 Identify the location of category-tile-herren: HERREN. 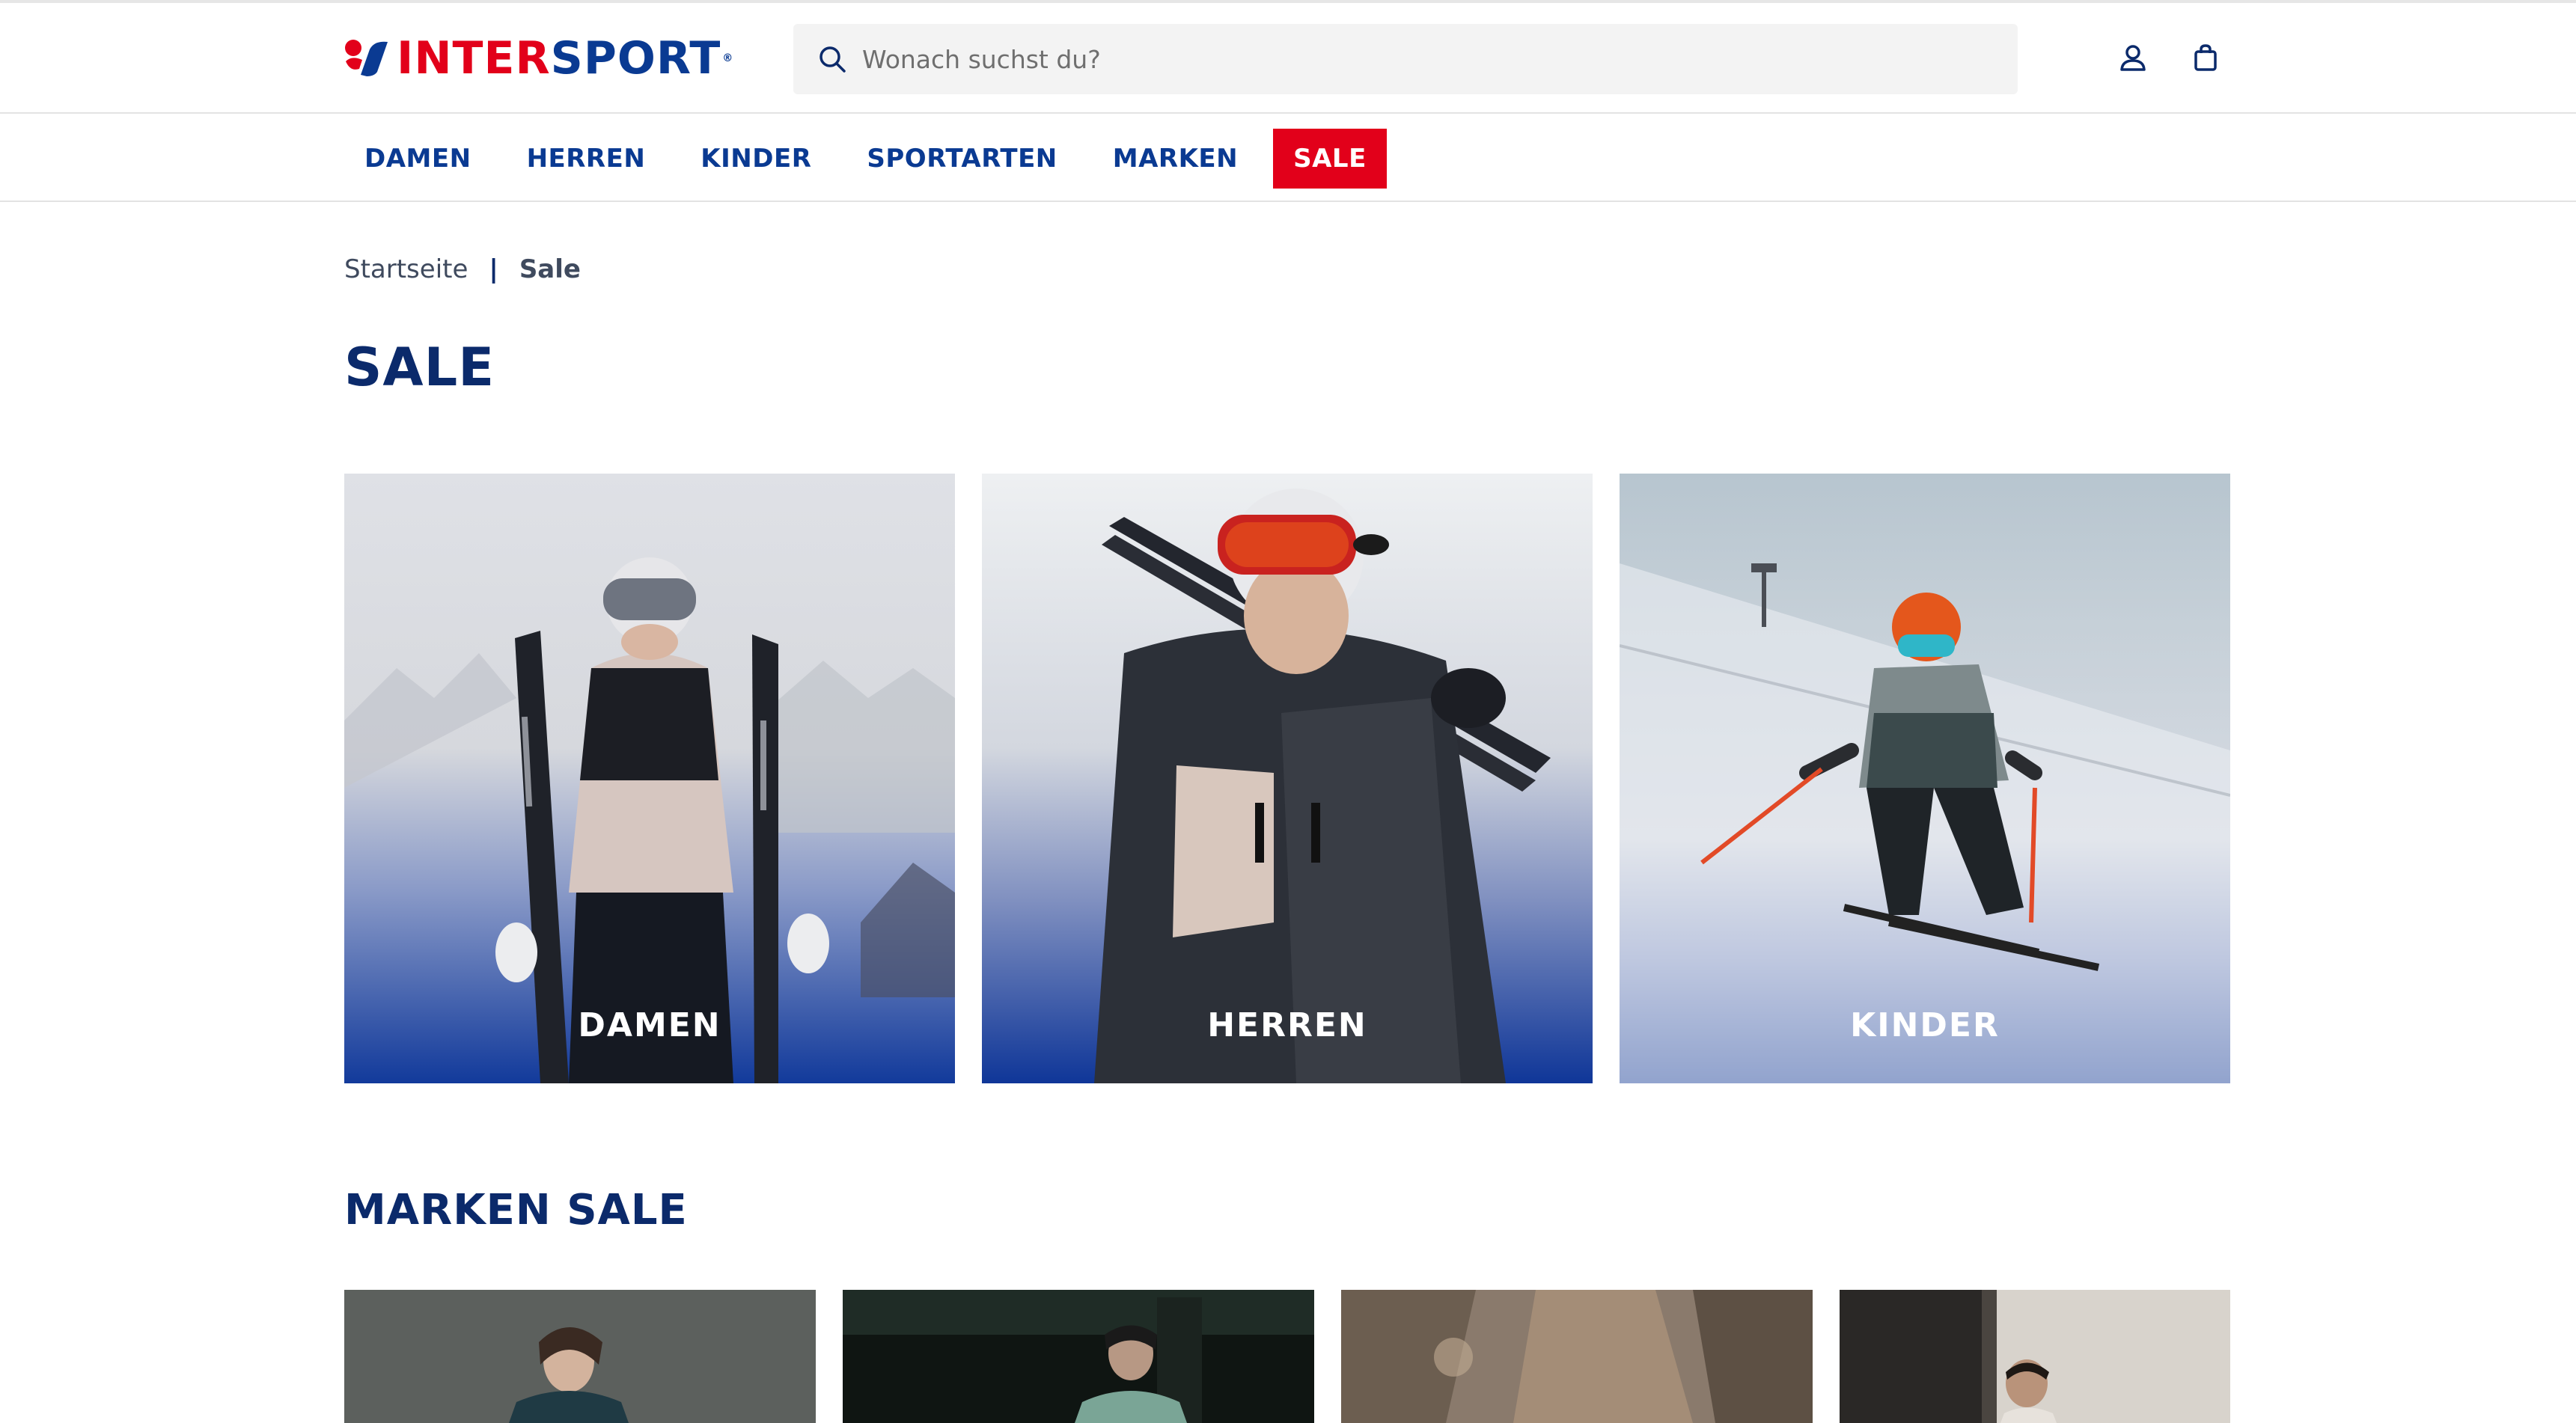
(1287, 778).